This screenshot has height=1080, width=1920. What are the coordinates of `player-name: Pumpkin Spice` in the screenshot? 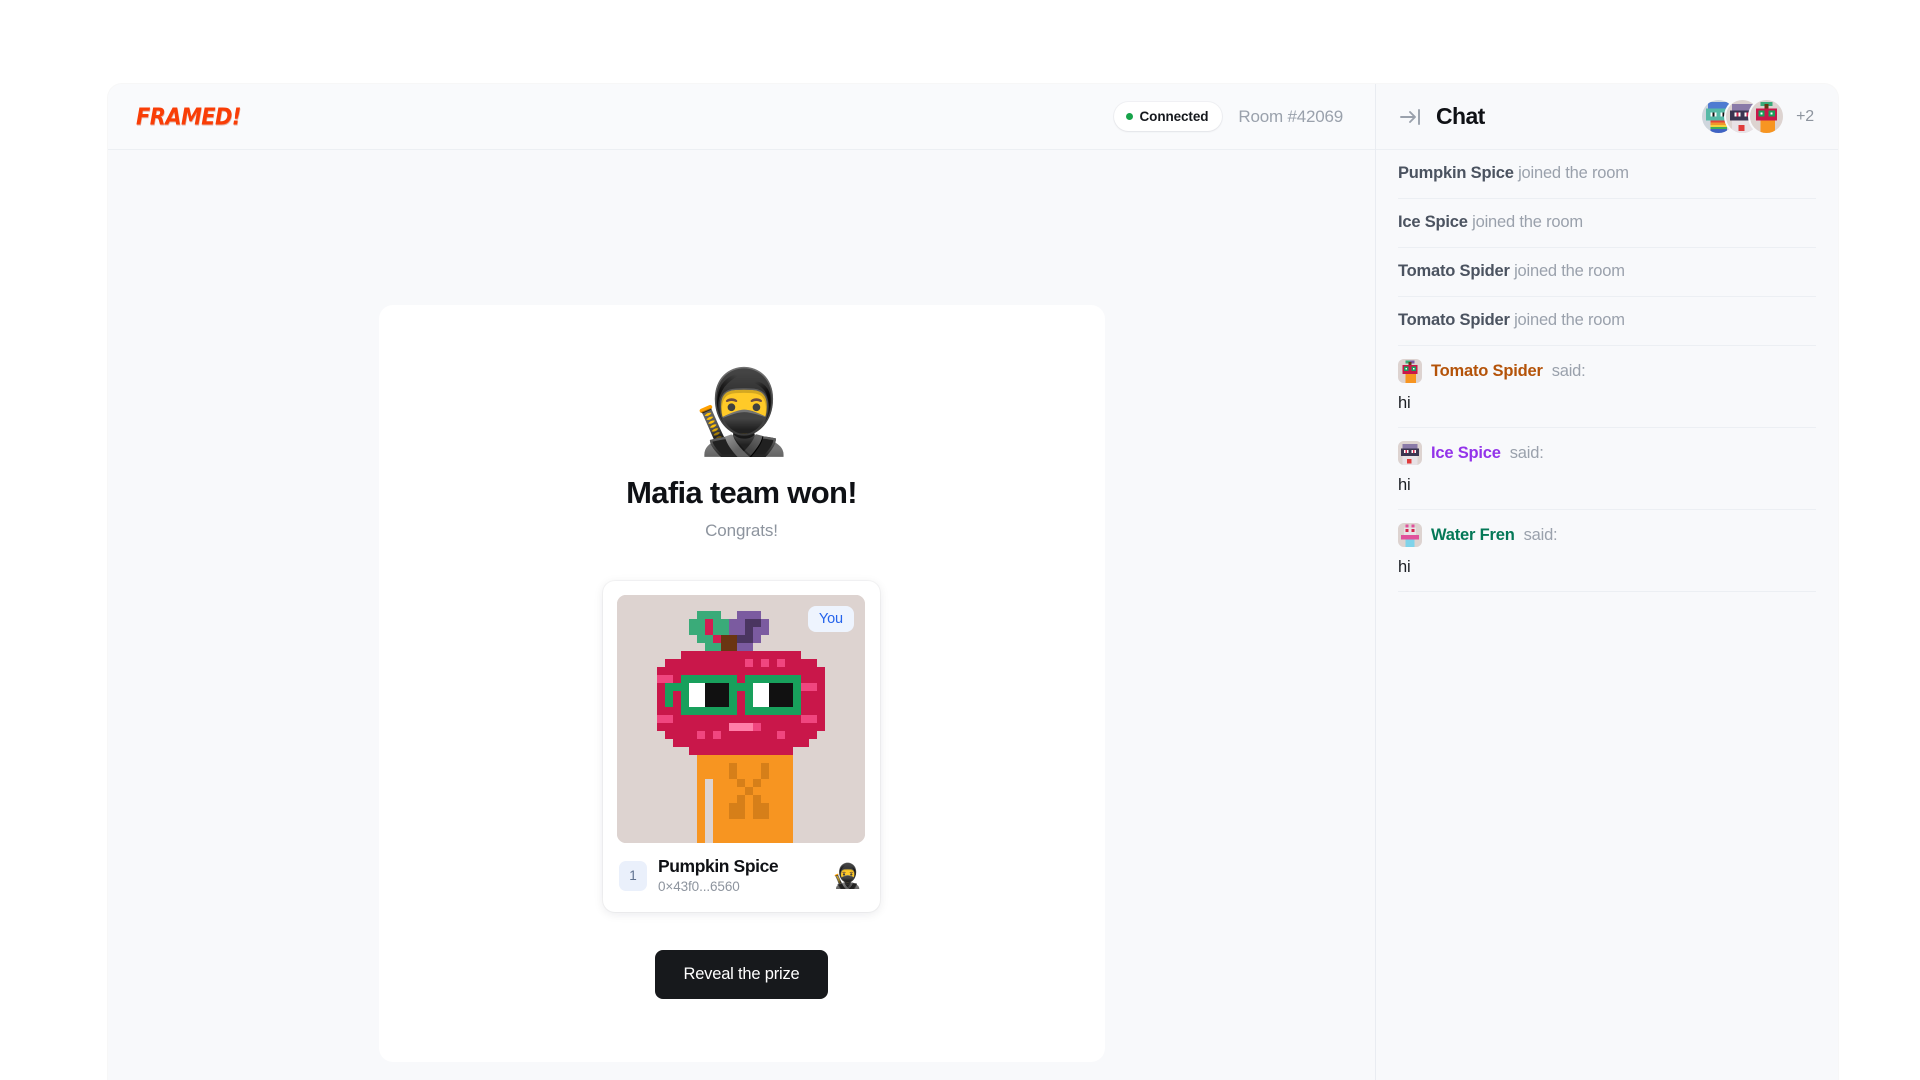 It's located at (718, 866).